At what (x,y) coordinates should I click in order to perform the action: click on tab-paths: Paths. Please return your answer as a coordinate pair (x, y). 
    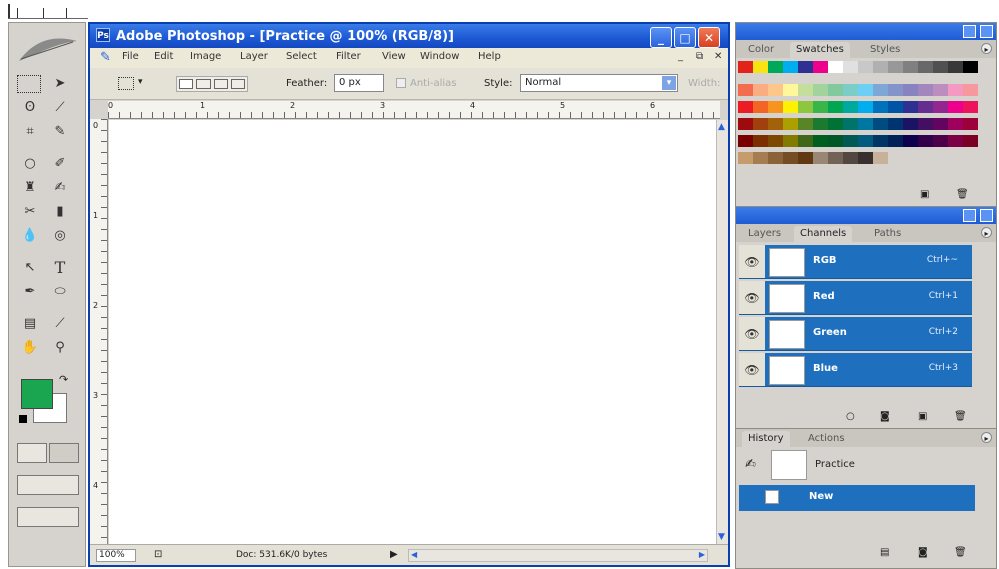
    Looking at the image, I should click on (887, 234).